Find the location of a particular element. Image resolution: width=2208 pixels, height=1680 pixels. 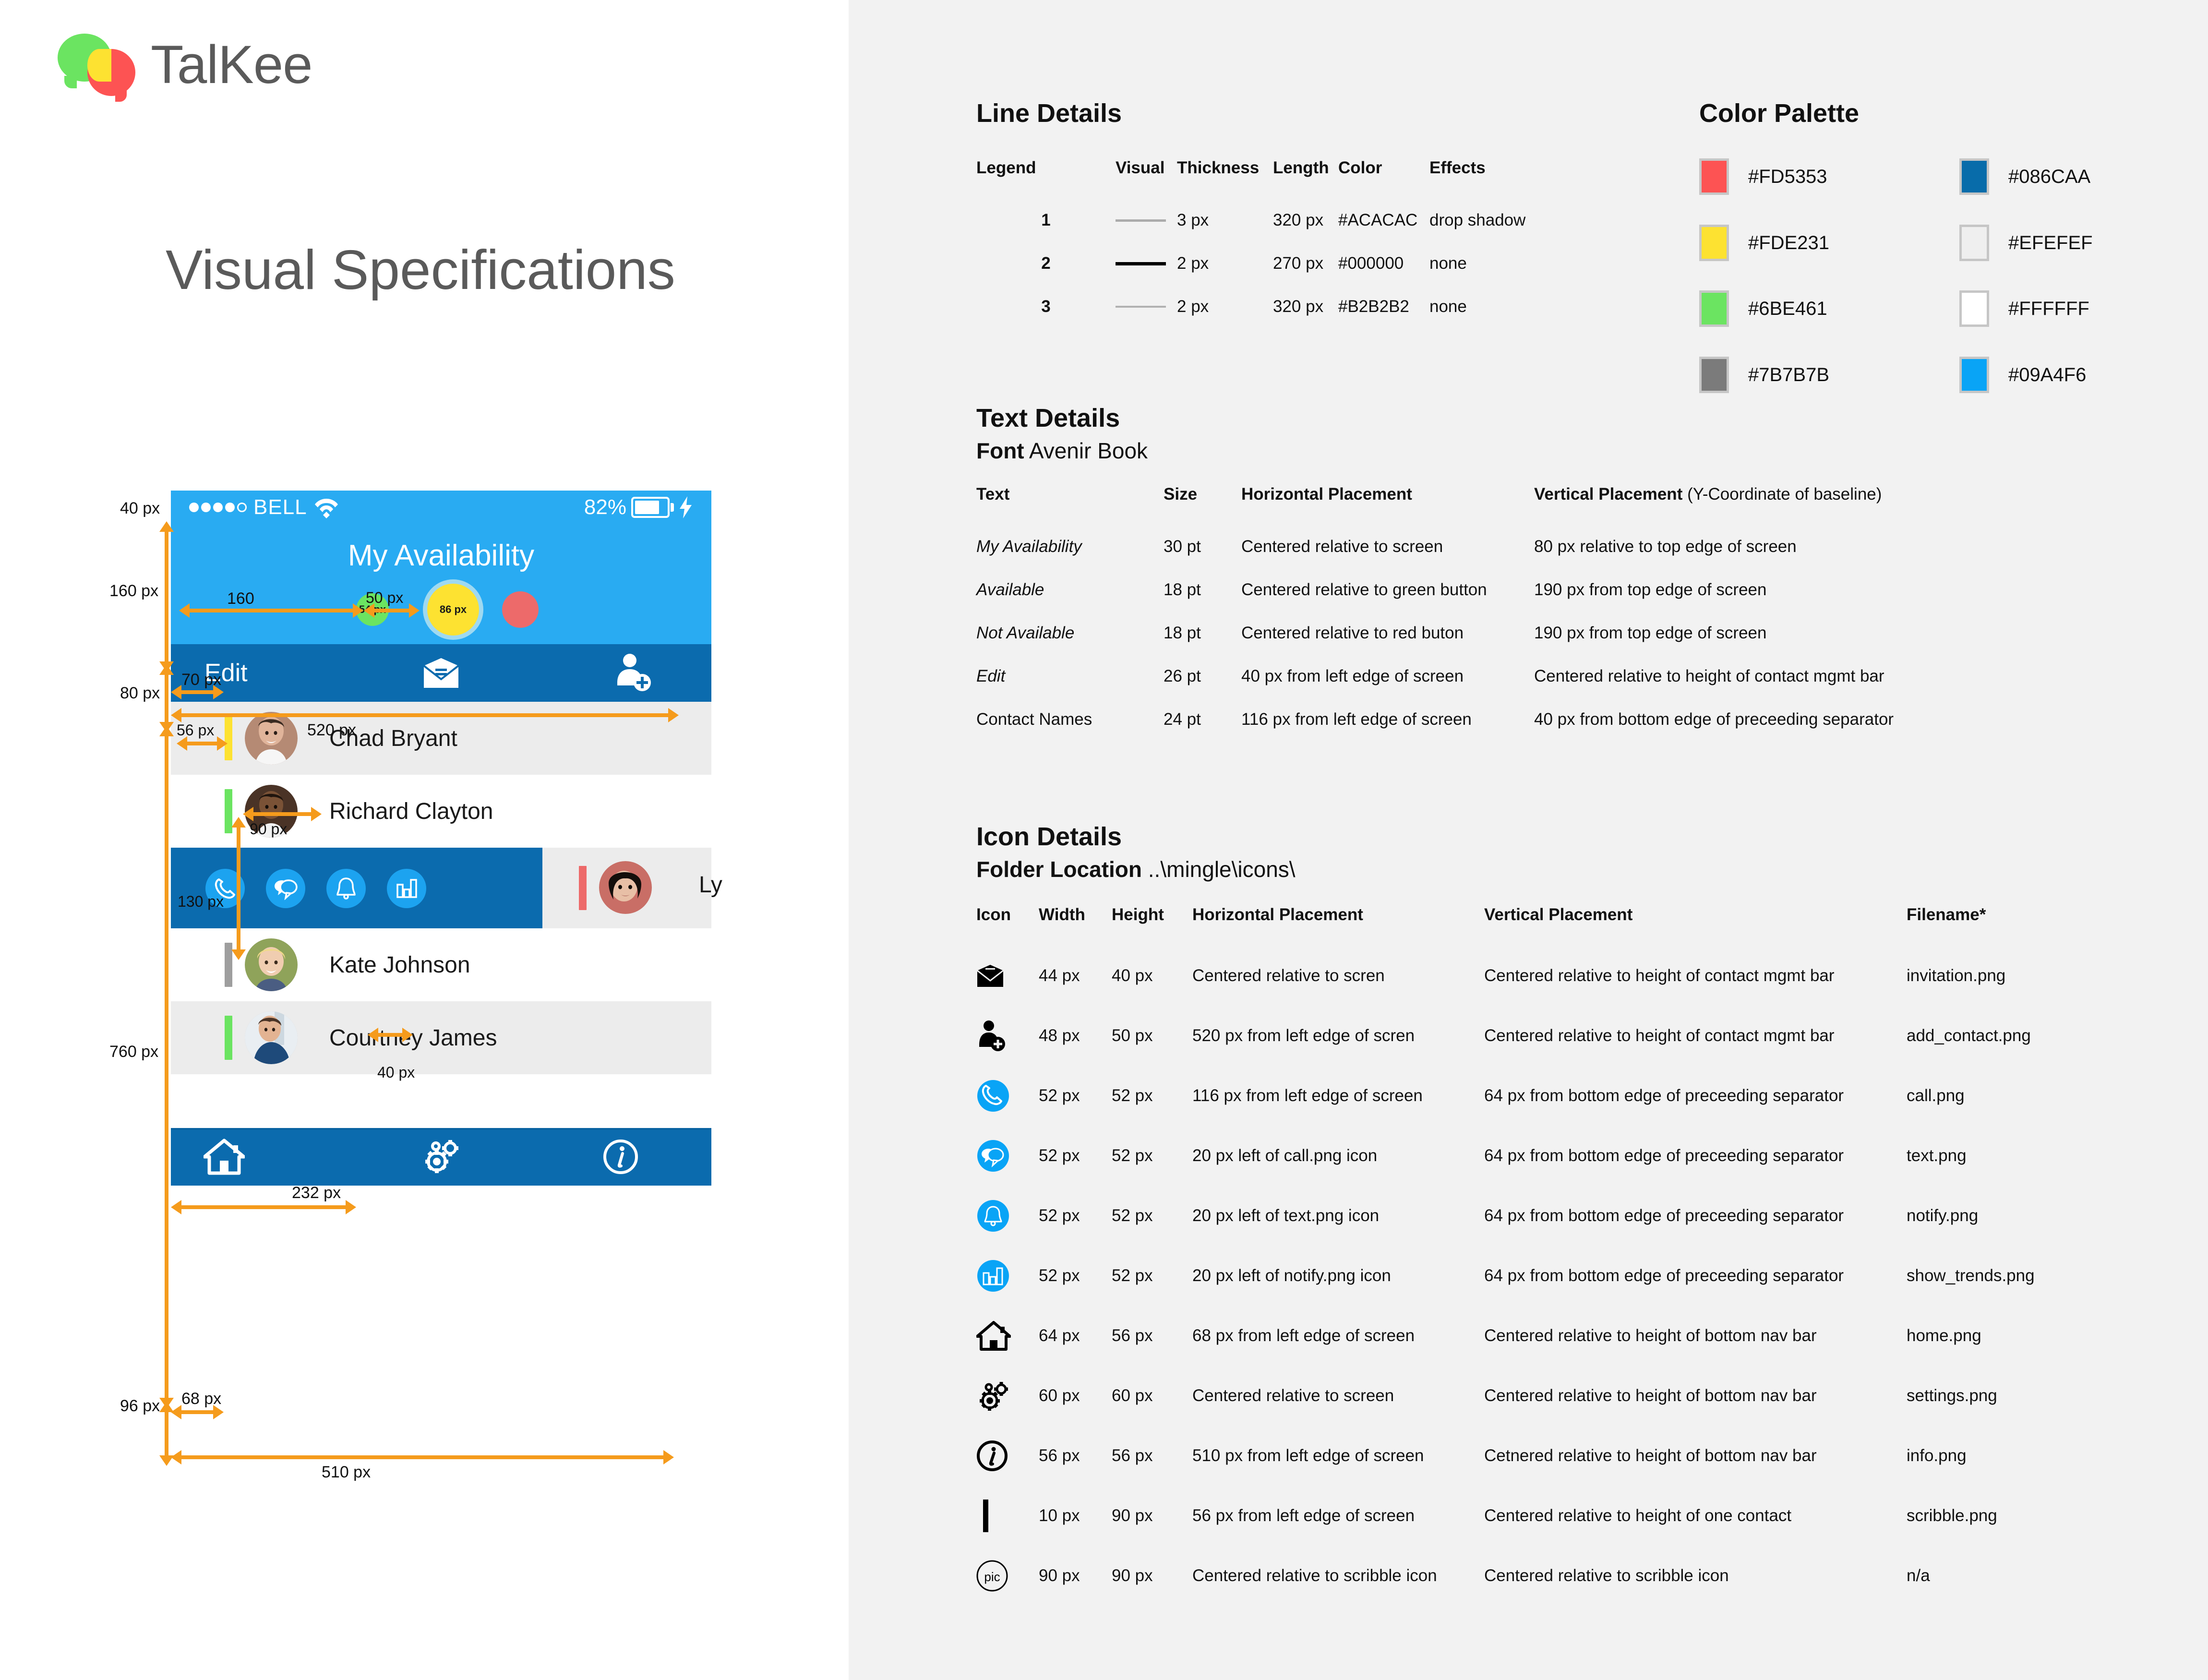

dim-list-height: 760 px is located at coordinates (134, 1052).